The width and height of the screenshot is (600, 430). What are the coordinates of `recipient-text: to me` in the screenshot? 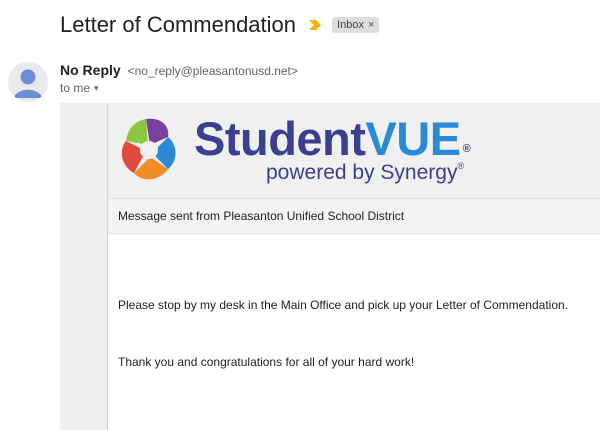 It's located at (75, 88).